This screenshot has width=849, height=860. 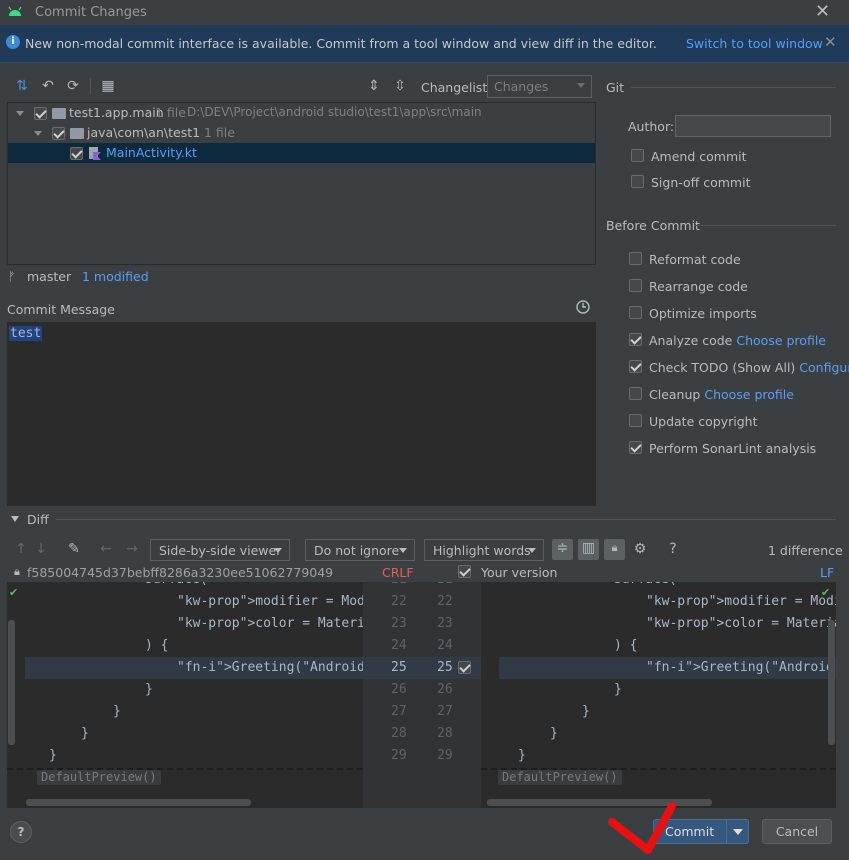 I want to click on help-icon: ?, so click(x=673, y=549).